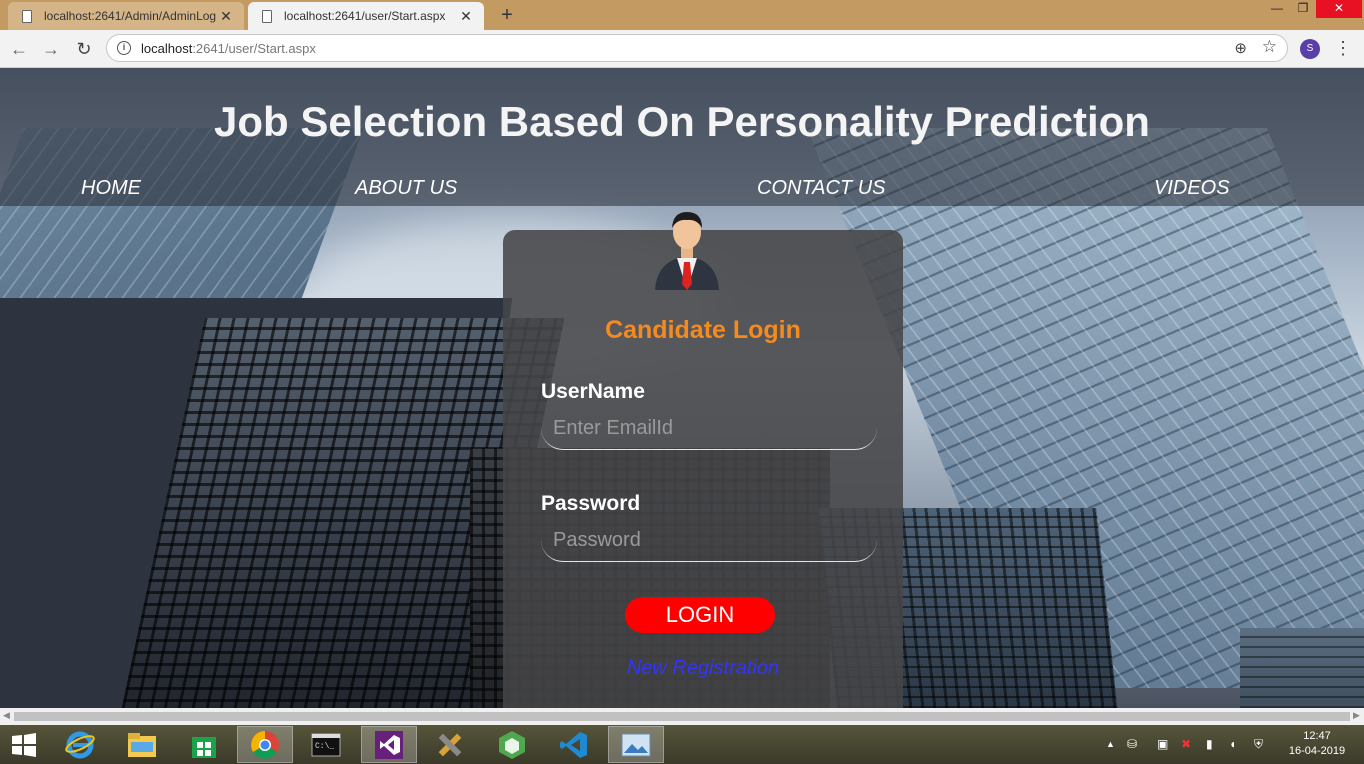 The height and width of the screenshot is (764, 1364). I want to click on folder-icon, so click(142, 744).